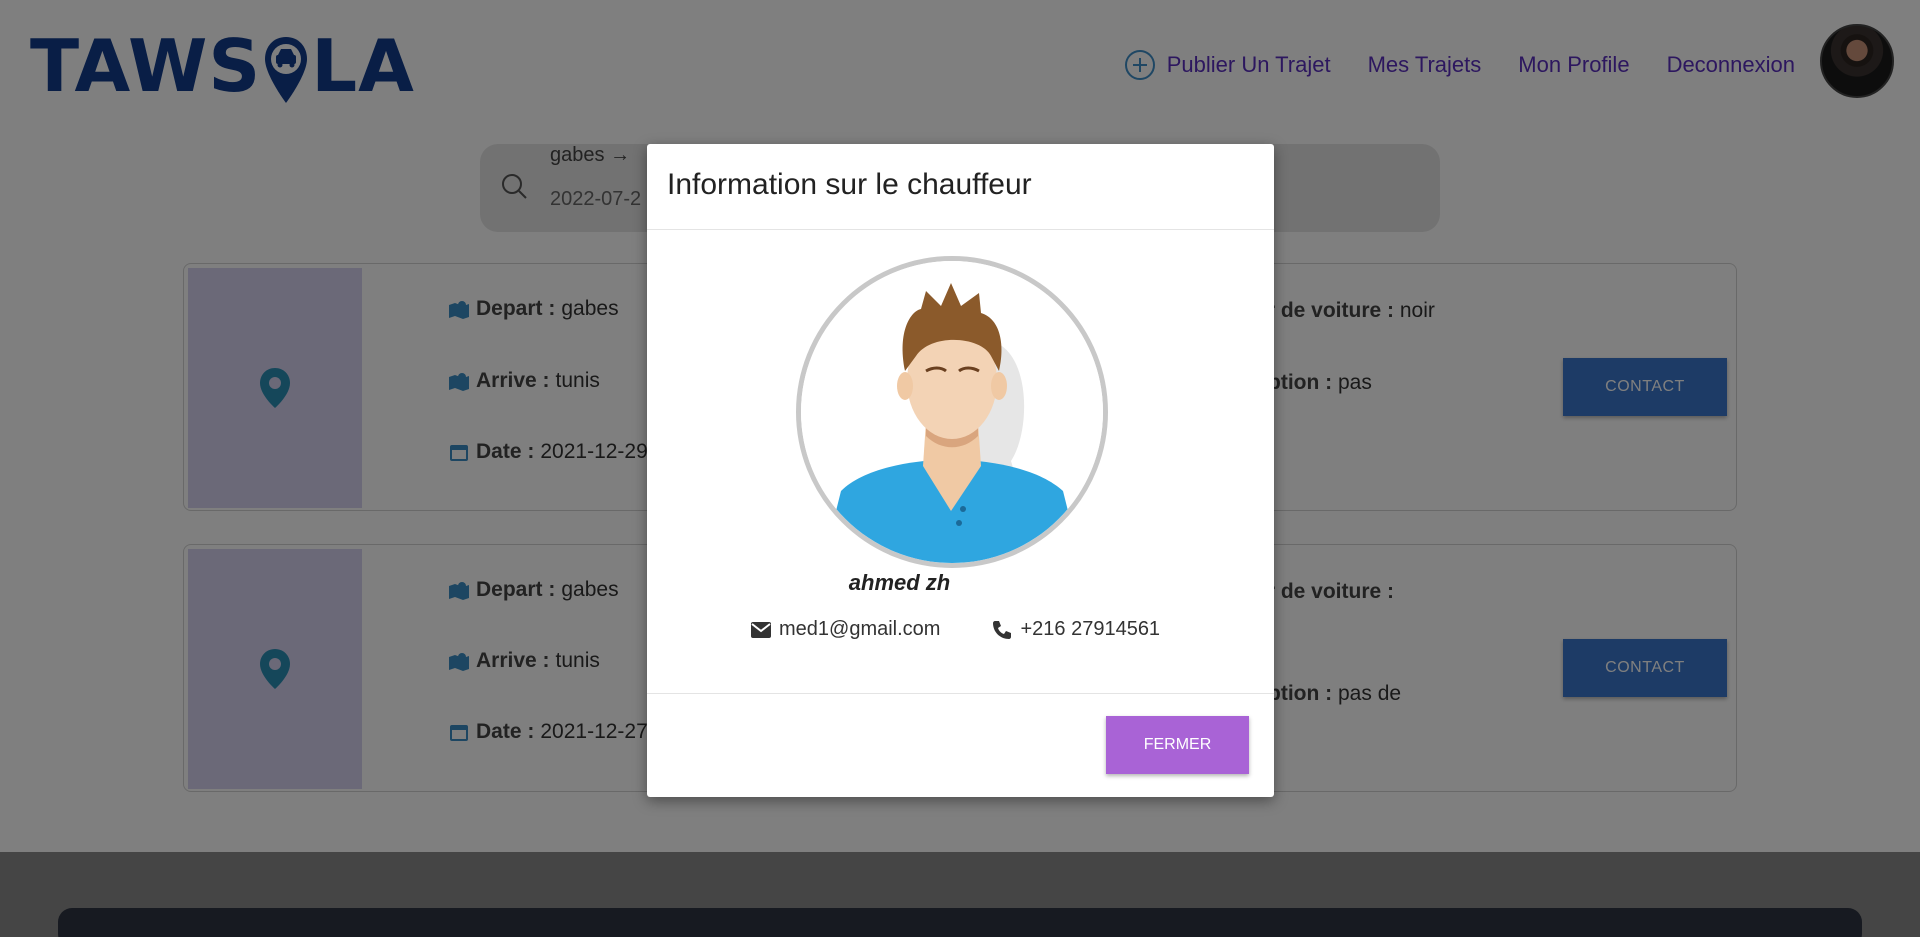  What do you see at coordinates (1002, 629) in the screenshot?
I see `phone-icon` at bounding box center [1002, 629].